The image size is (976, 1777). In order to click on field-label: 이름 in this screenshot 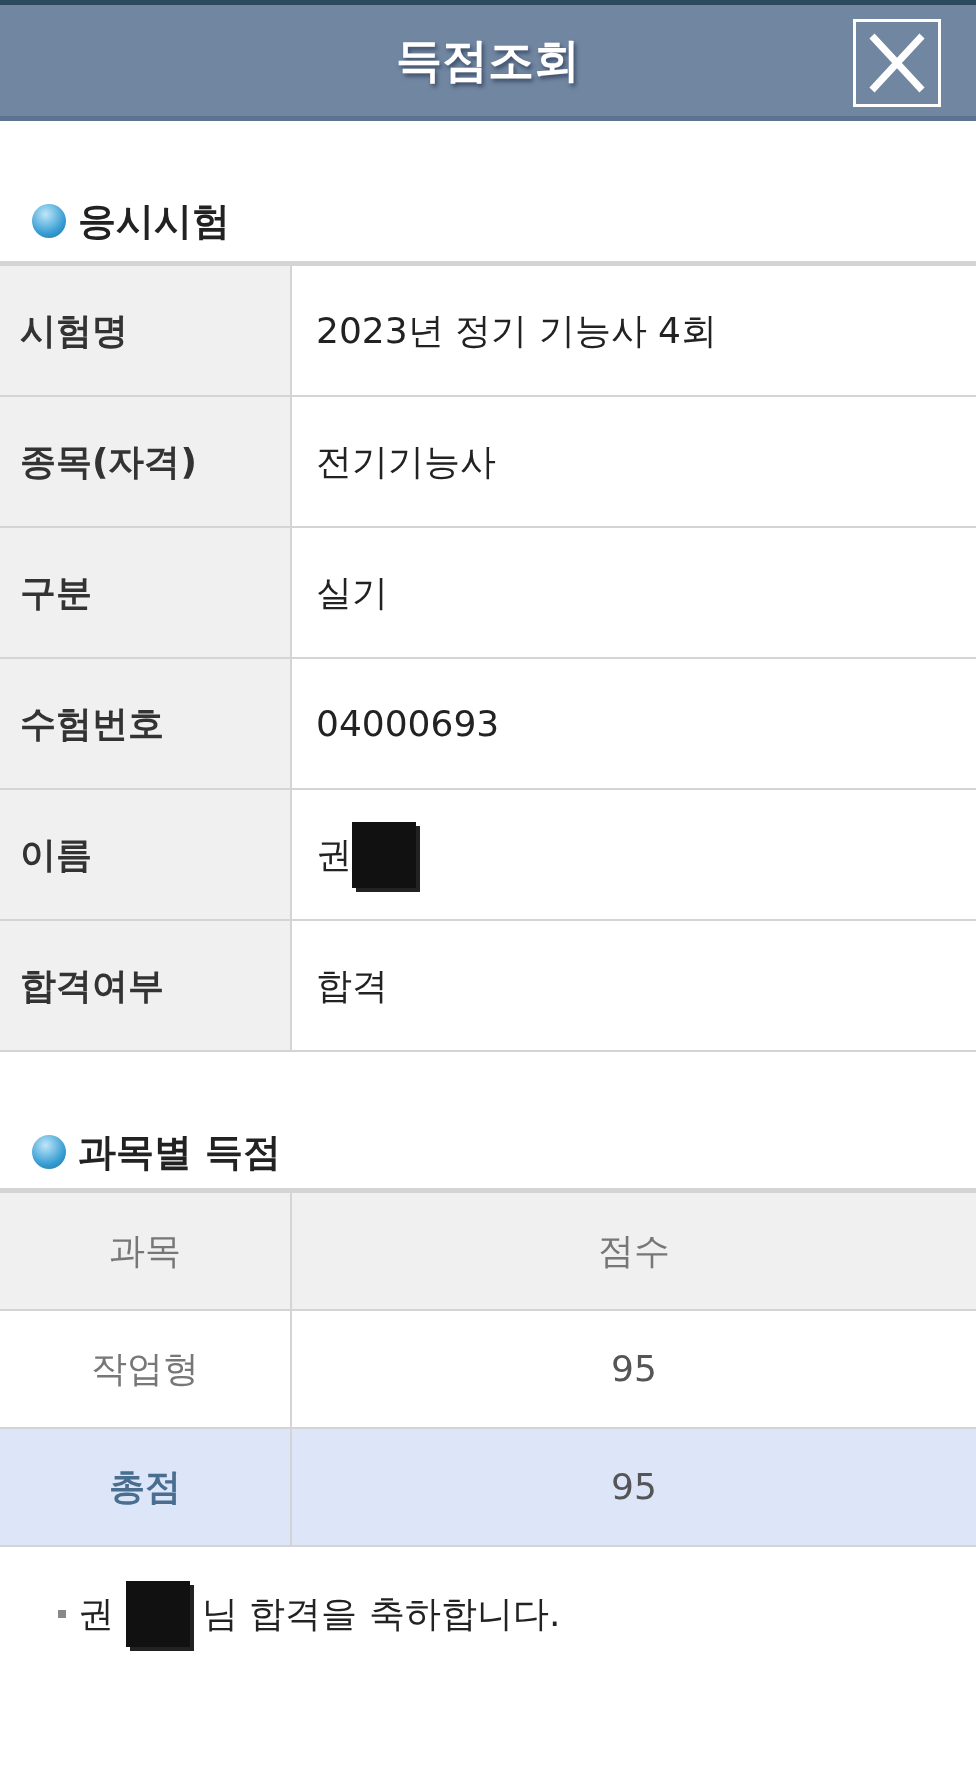, I will do `click(146, 854)`.